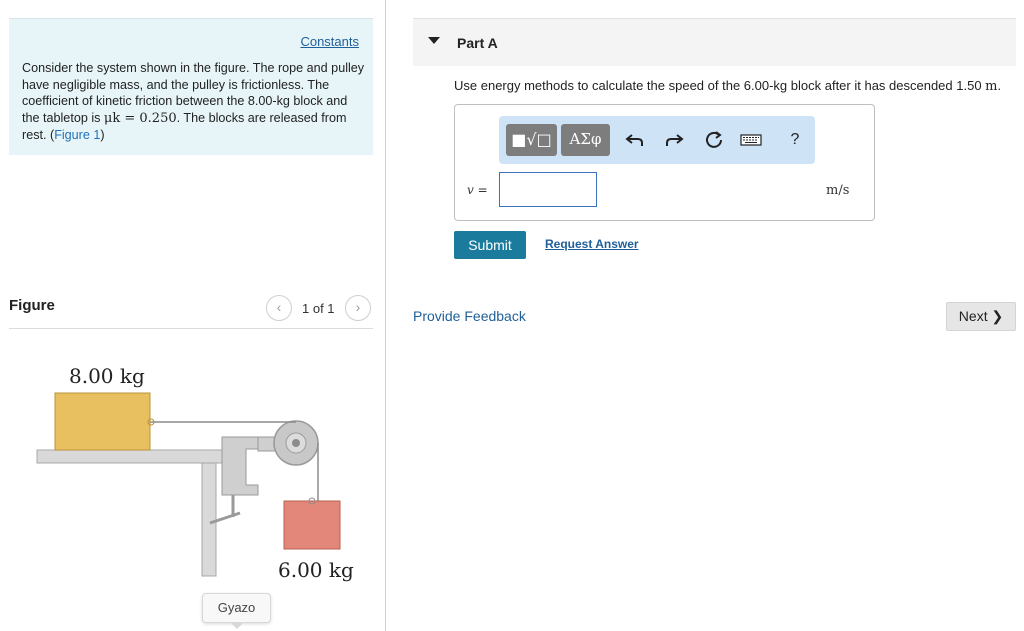 The height and width of the screenshot is (631, 1024). What do you see at coordinates (191, 312) in the screenshot?
I see `figure-header: Figure ‹ 1 of 1 ›` at bounding box center [191, 312].